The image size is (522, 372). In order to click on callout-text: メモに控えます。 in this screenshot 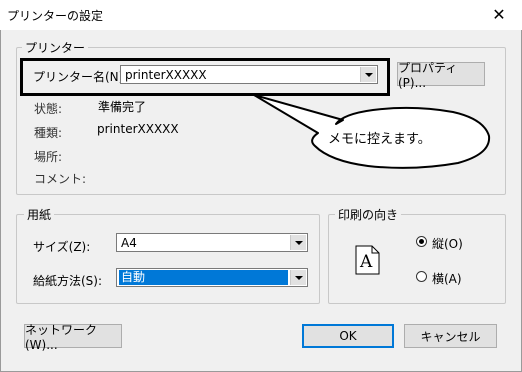, I will do `click(379, 139)`.